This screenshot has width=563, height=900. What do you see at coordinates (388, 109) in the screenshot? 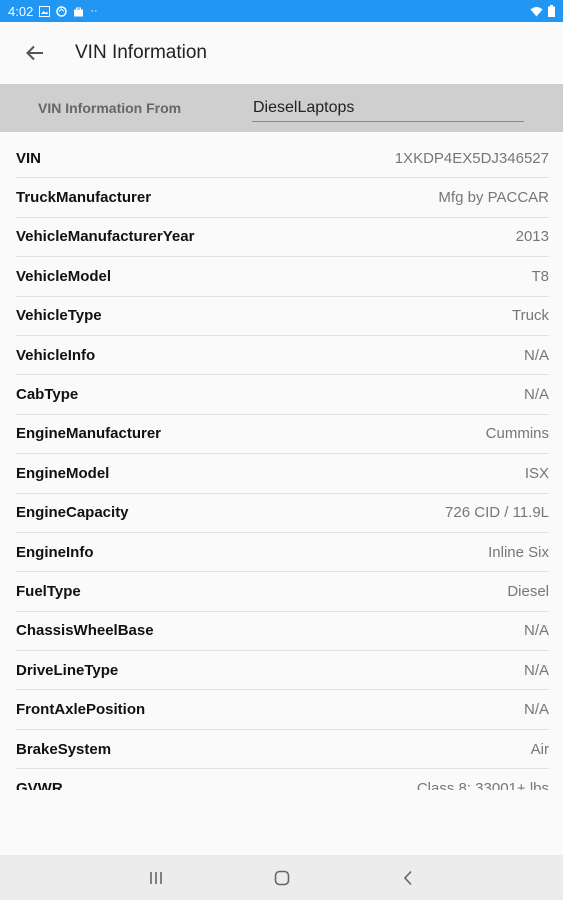
I see `vin-source-input: DieselLaptops` at bounding box center [388, 109].